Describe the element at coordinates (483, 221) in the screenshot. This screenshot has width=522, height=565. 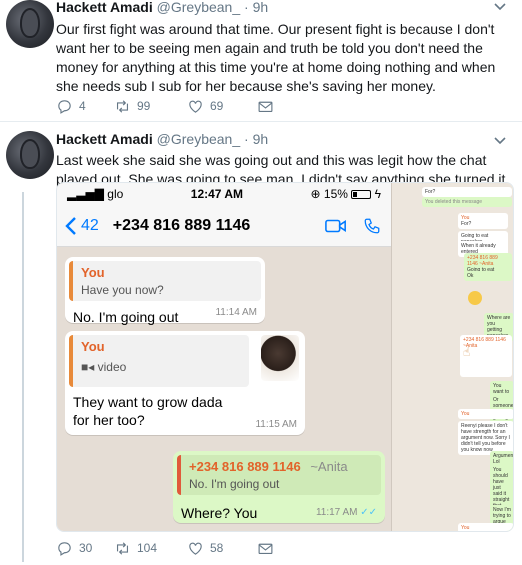
I see `side-message: You For?` at that location.